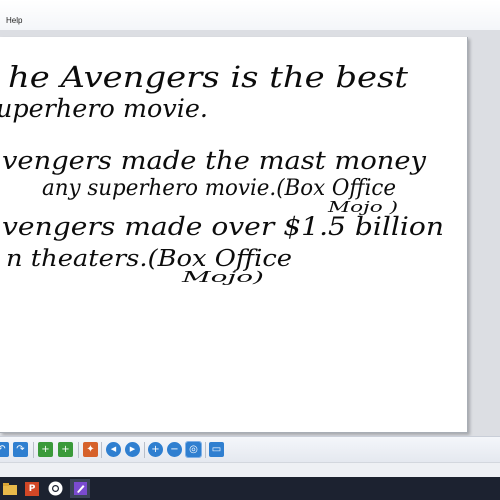 Image resolution: width=500 pixels, height=500 pixels. Describe the element at coordinates (113, 449) in the screenshot. I see `previous-page-icon: ◀` at that location.